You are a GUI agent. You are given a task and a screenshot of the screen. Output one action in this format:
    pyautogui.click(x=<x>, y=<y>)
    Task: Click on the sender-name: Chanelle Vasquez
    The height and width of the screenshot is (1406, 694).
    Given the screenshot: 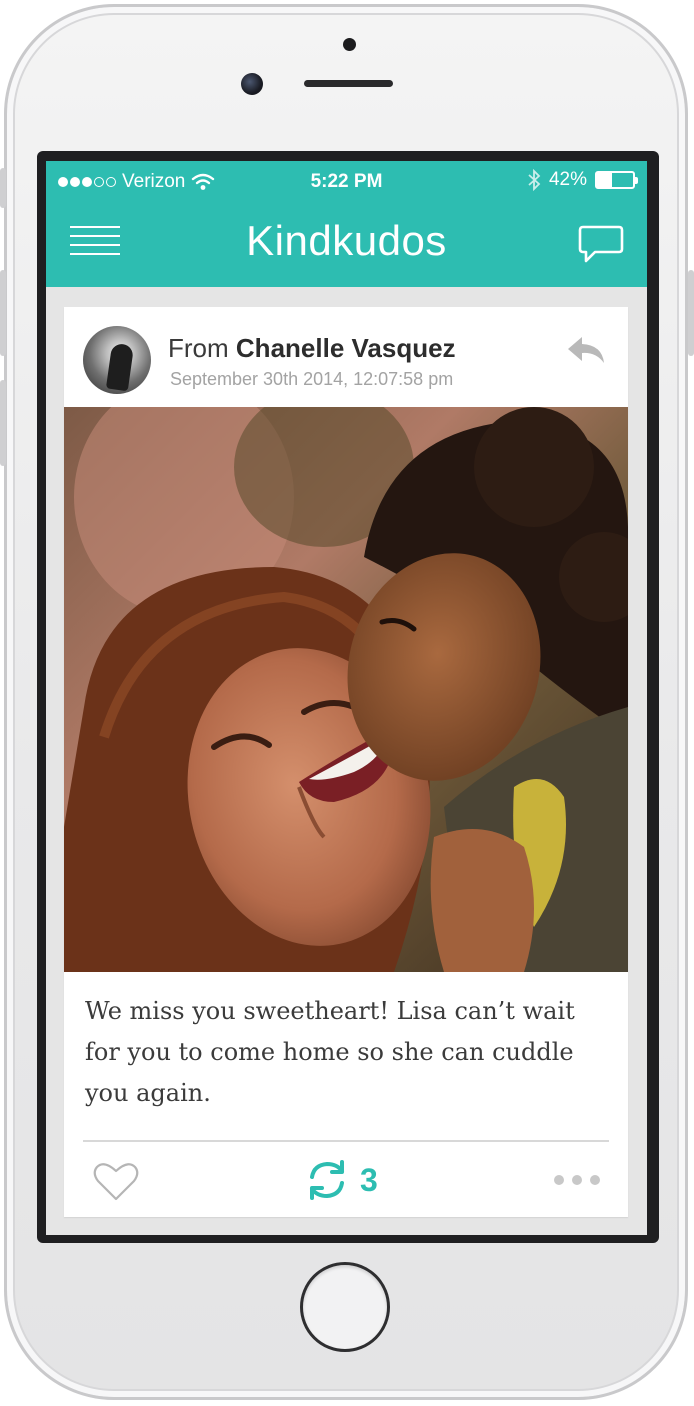 What is the action you would take?
    pyautogui.click(x=346, y=348)
    